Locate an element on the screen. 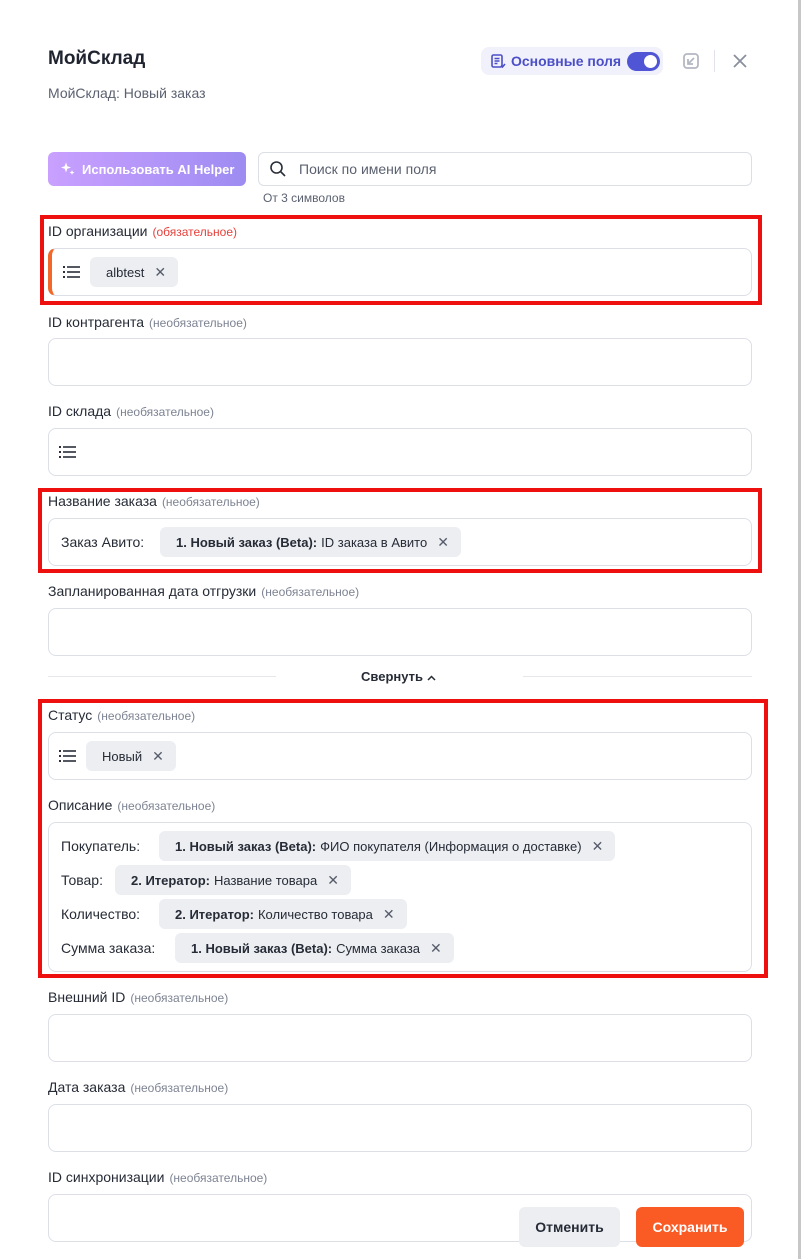  cancel-button: Отменить is located at coordinates (569, 1227).